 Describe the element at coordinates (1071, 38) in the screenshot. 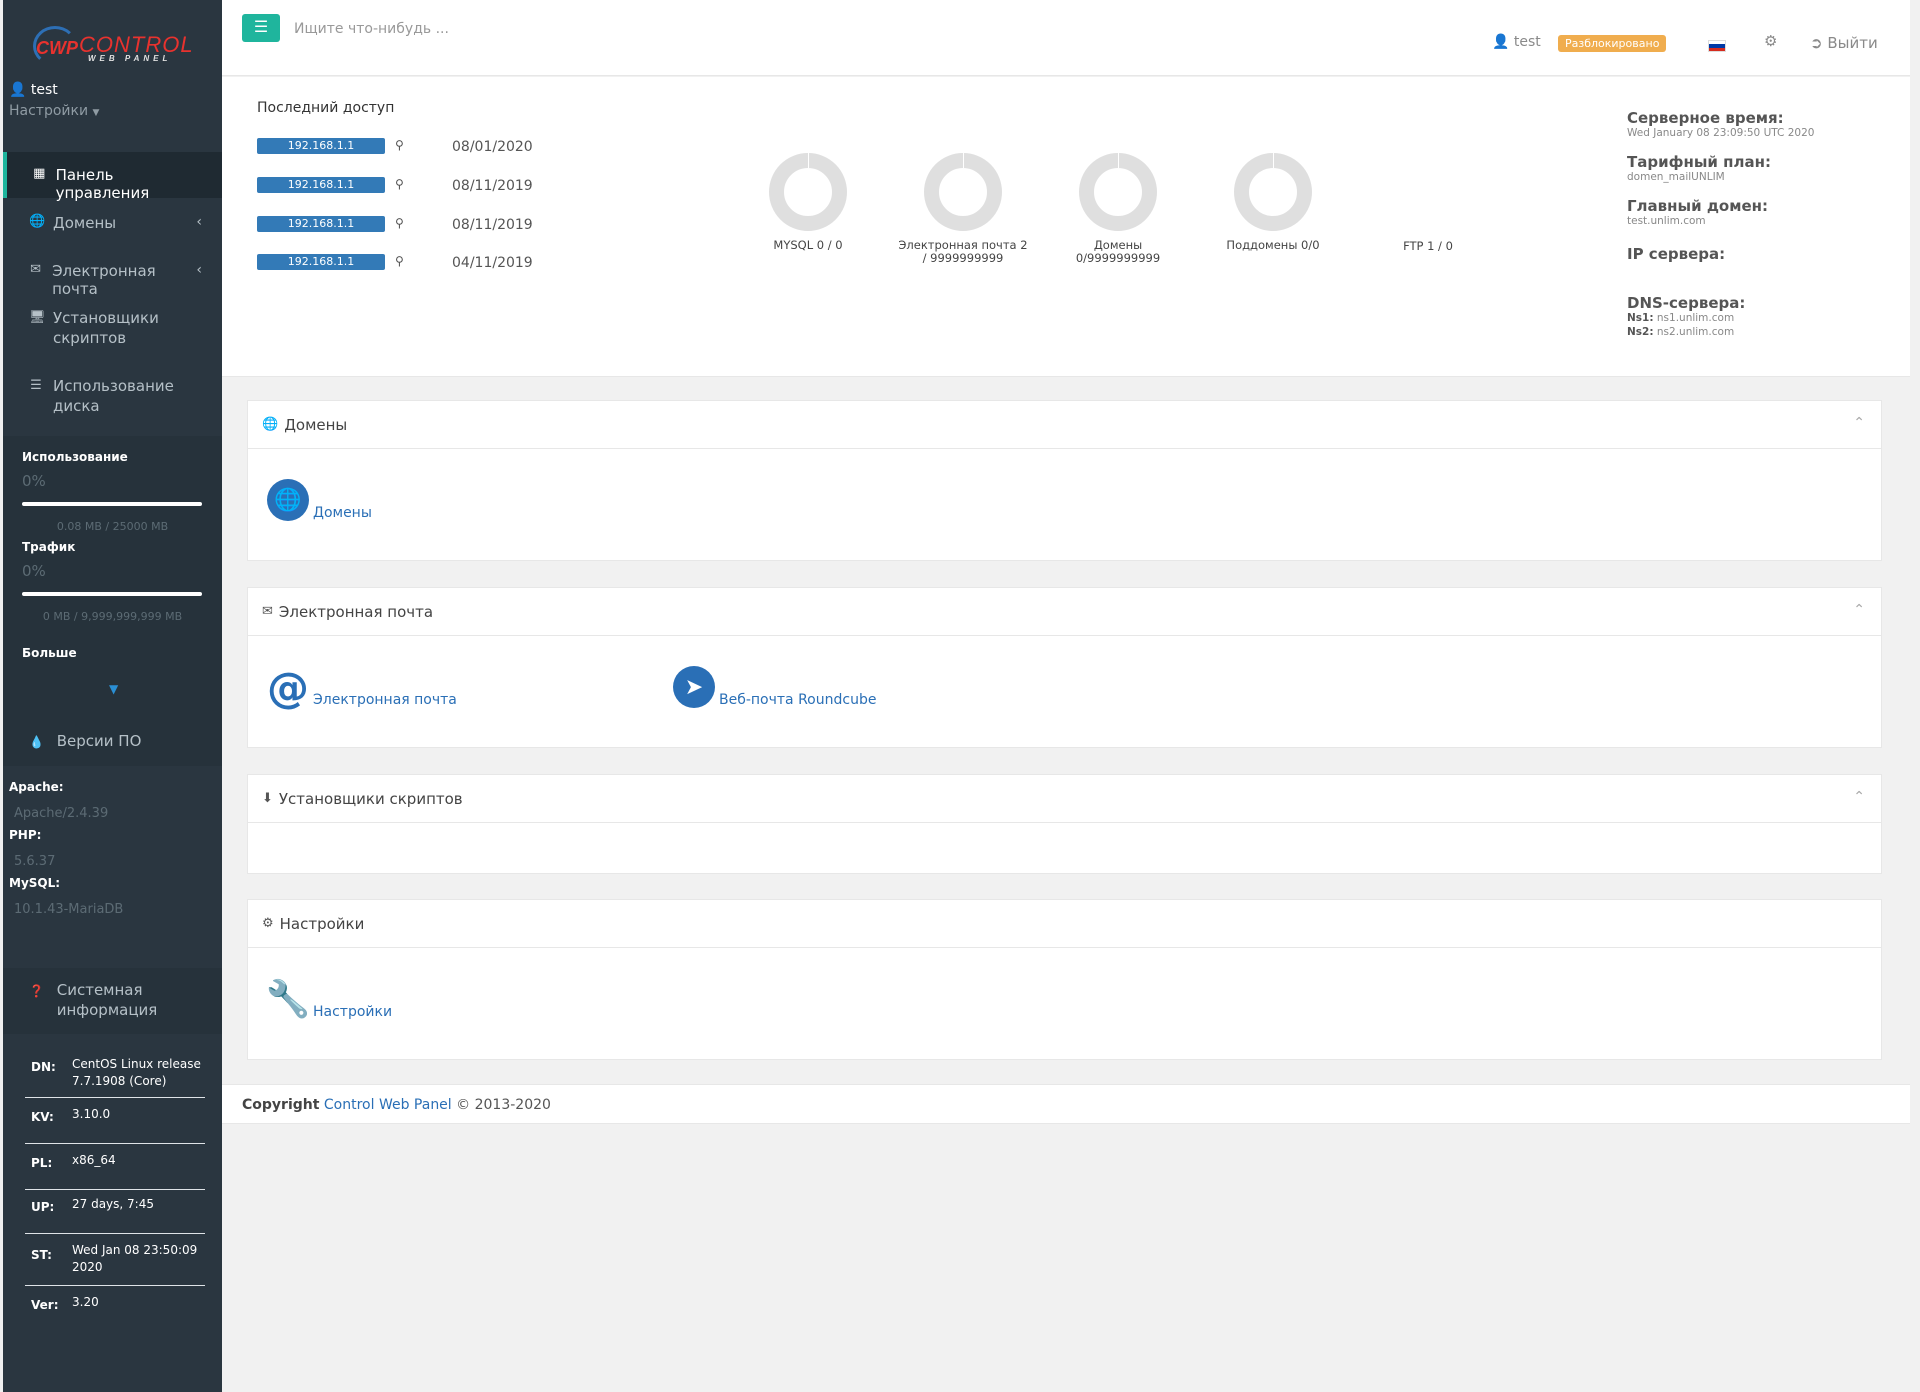

I see `top-bar: ☰ 👤 test Разблокировано ⚙ ➲ Выйти` at that location.